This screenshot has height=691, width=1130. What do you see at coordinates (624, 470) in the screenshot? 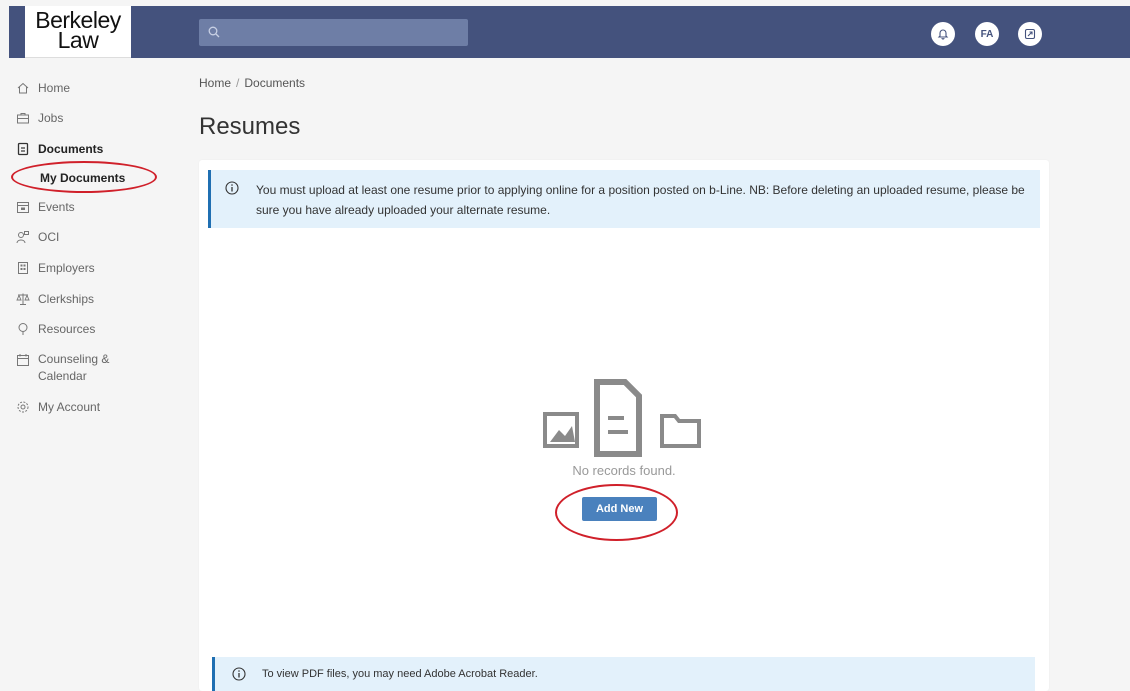
I see `no-records-message: No records found.` at bounding box center [624, 470].